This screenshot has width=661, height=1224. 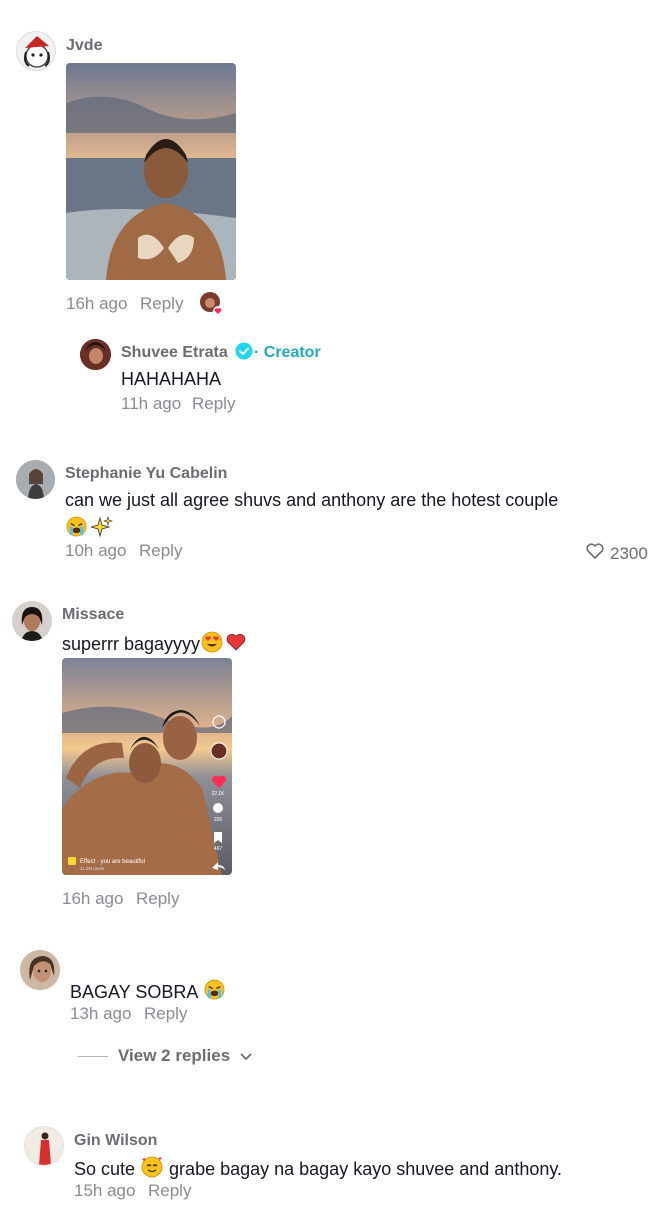 I want to click on heart-eyes-icon, so click(x=212, y=644).